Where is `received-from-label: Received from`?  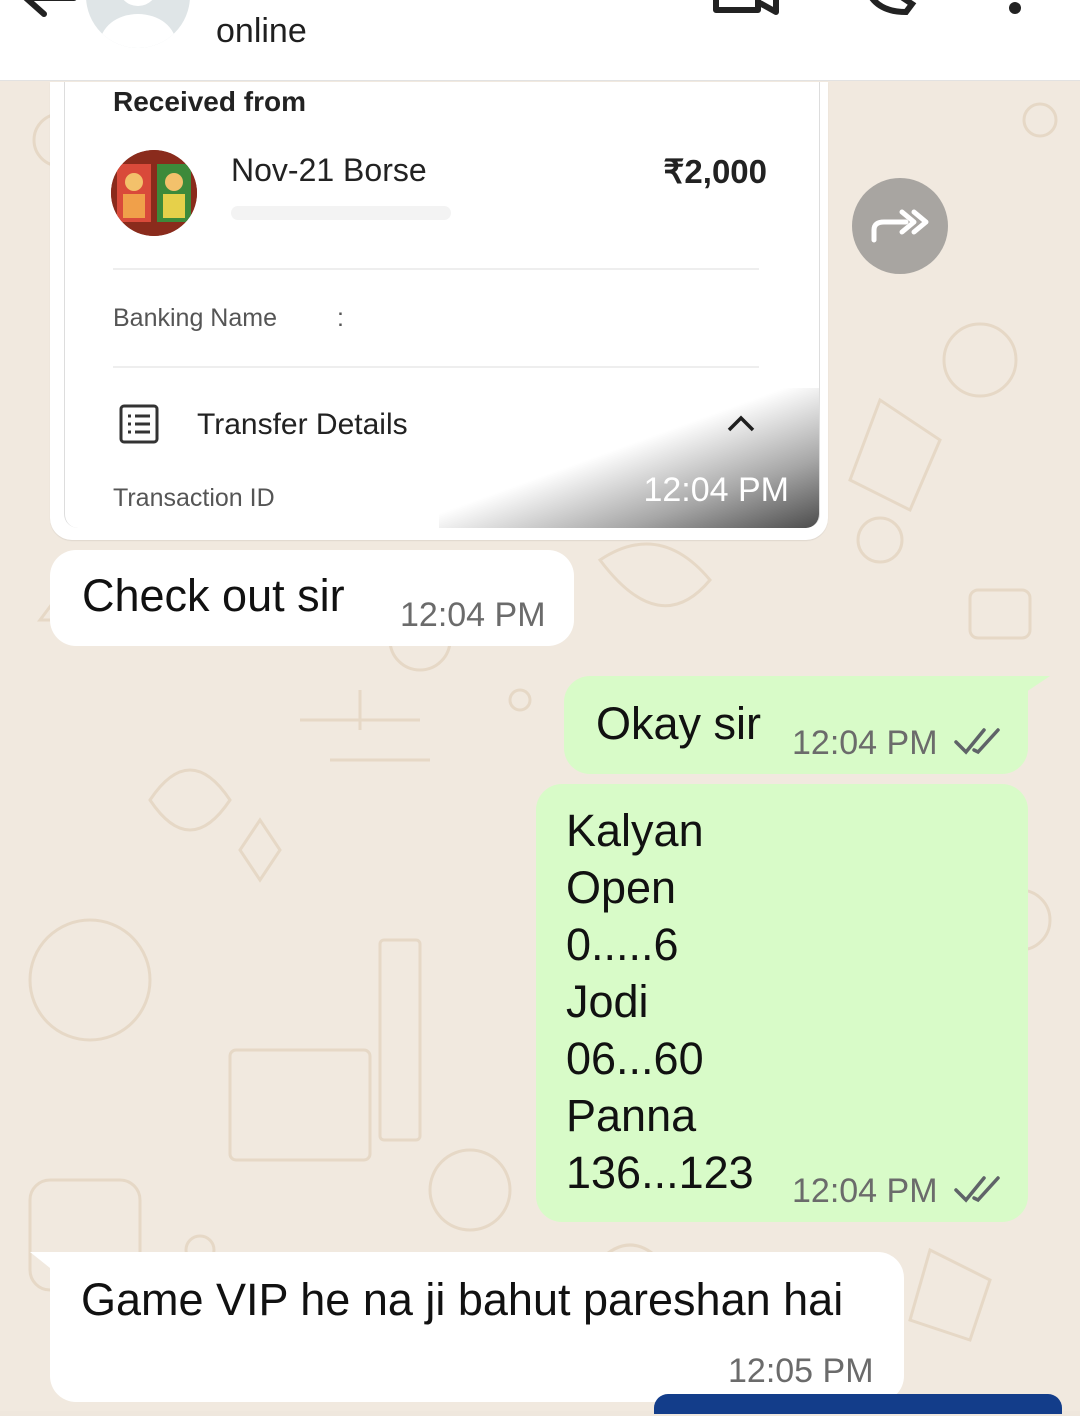 received-from-label: Received from is located at coordinates (209, 101).